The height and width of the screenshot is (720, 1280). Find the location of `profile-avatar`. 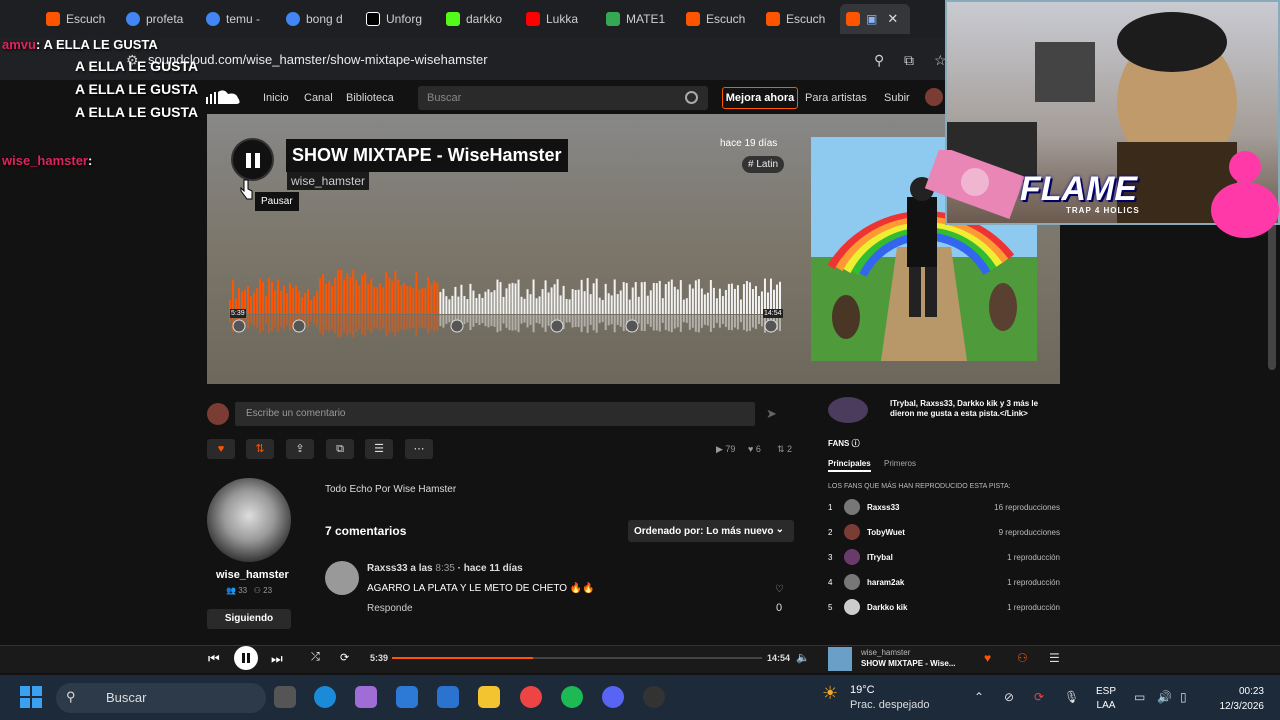

profile-avatar is located at coordinates (249, 520).